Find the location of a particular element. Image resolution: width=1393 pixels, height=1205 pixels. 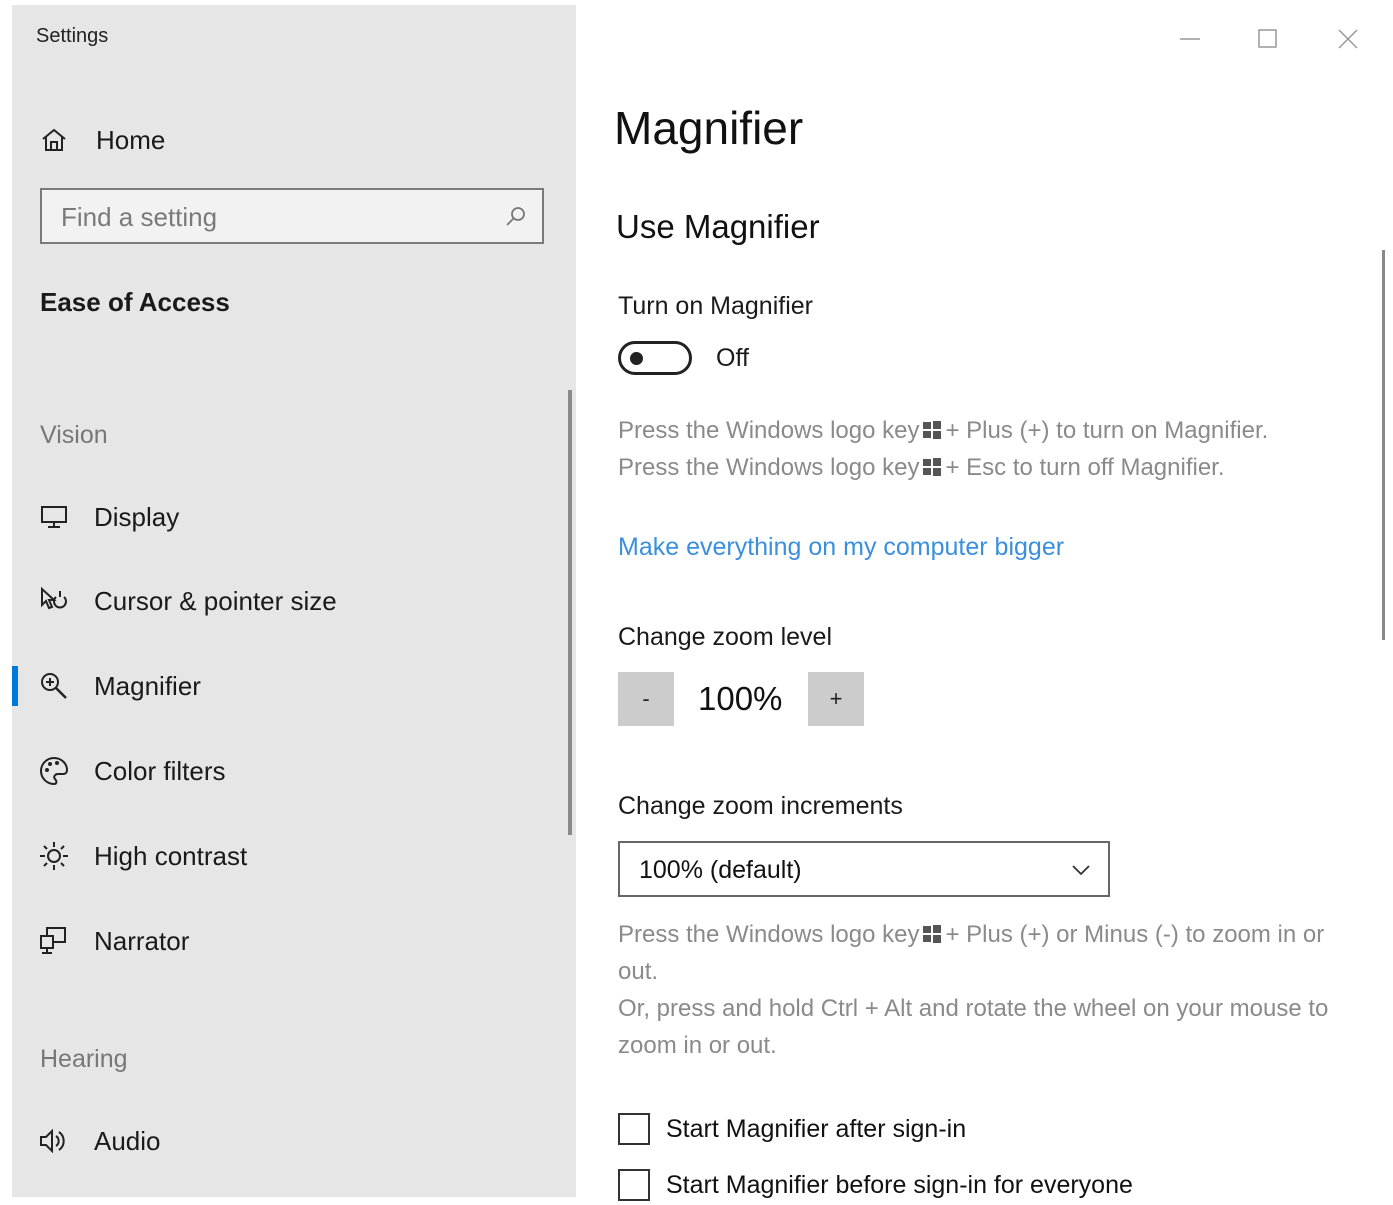

display-icon is located at coordinates (54, 517).